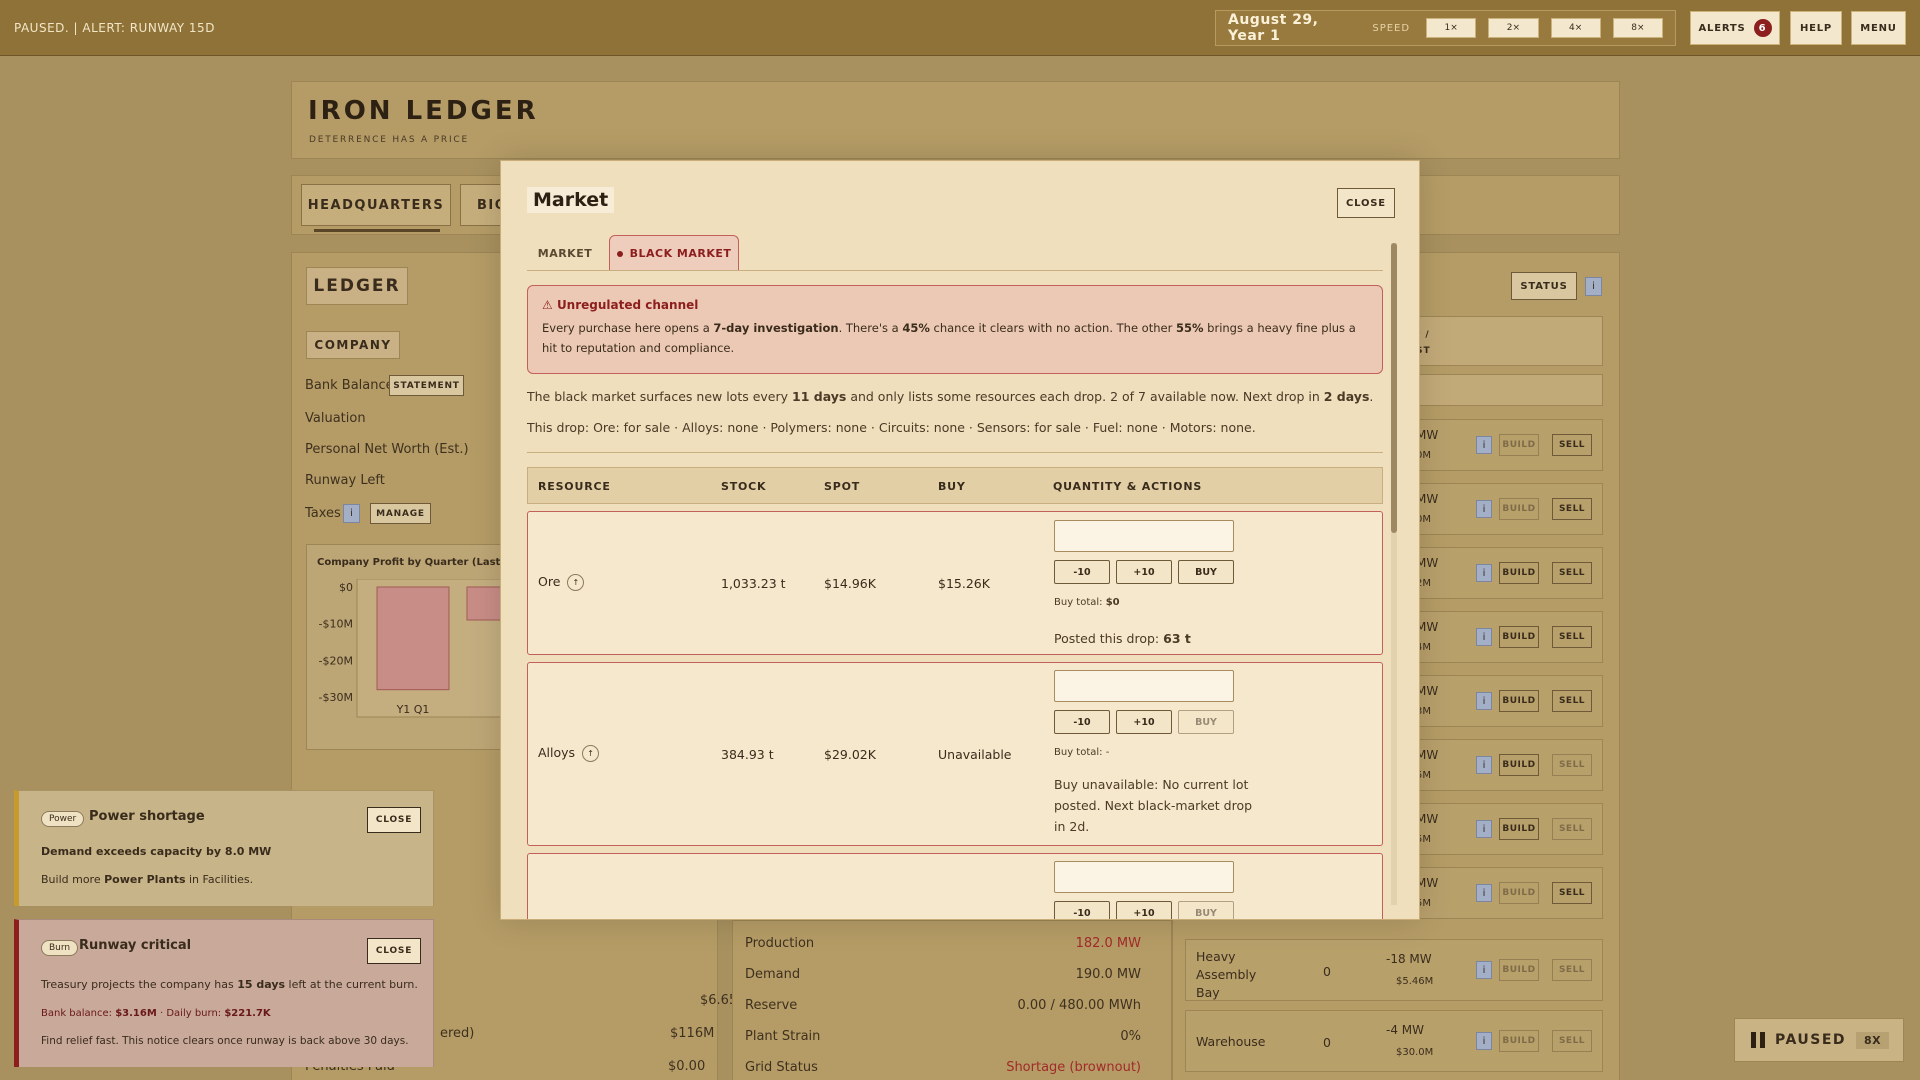 The image size is (1920, 1080). Describe the element at coordinates (1575, 28) in the screenshot. I see `speed-4x-button: 4×` at that location.